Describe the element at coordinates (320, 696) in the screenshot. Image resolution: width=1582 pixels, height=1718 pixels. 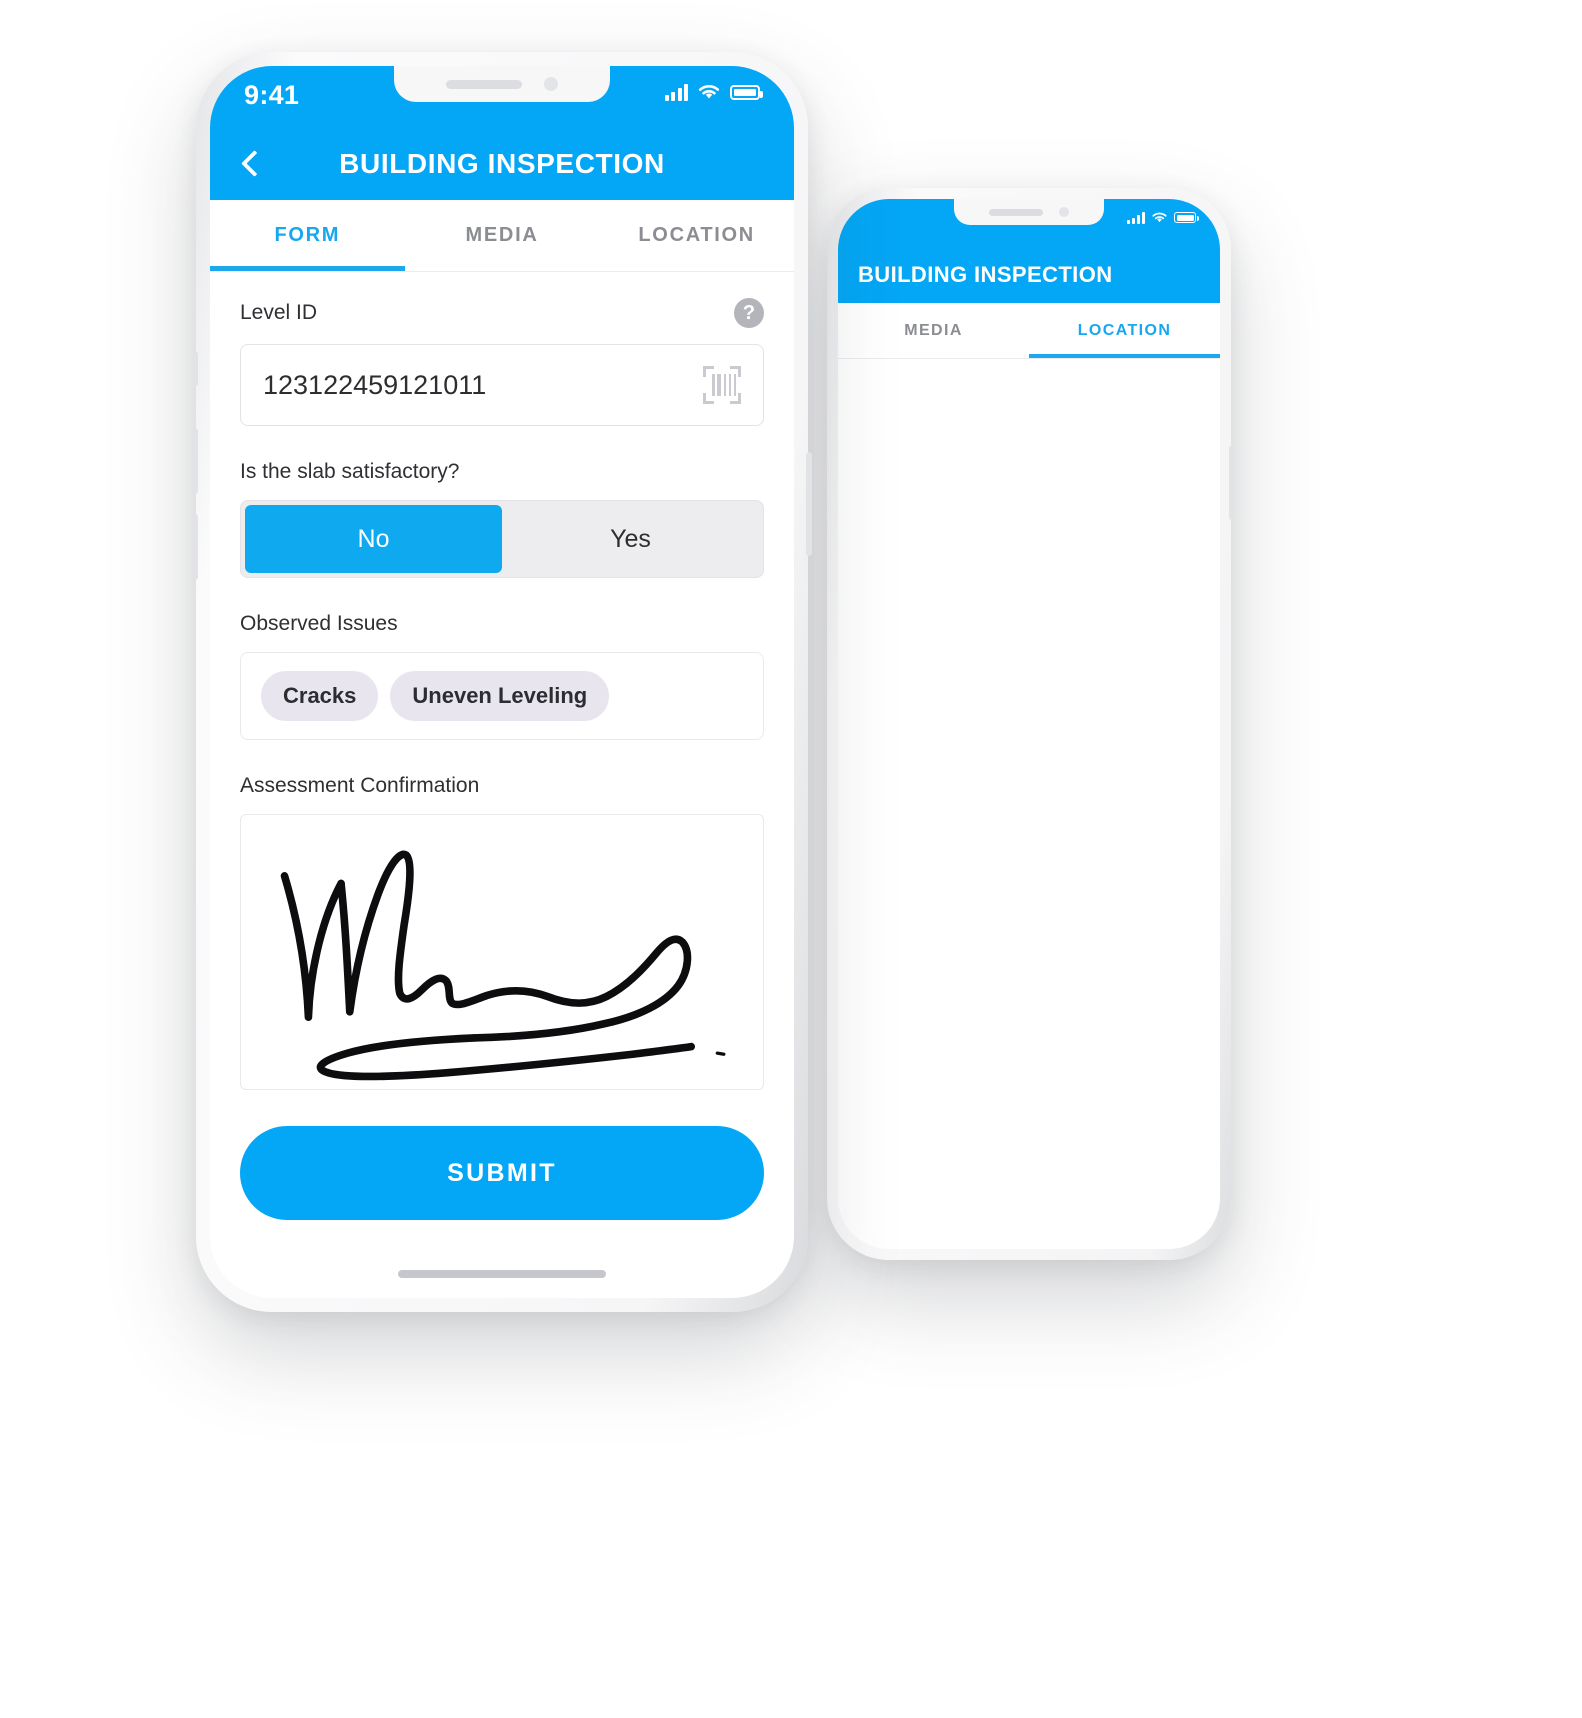
I see `issue-chip-cracks: Cracks` at that location.